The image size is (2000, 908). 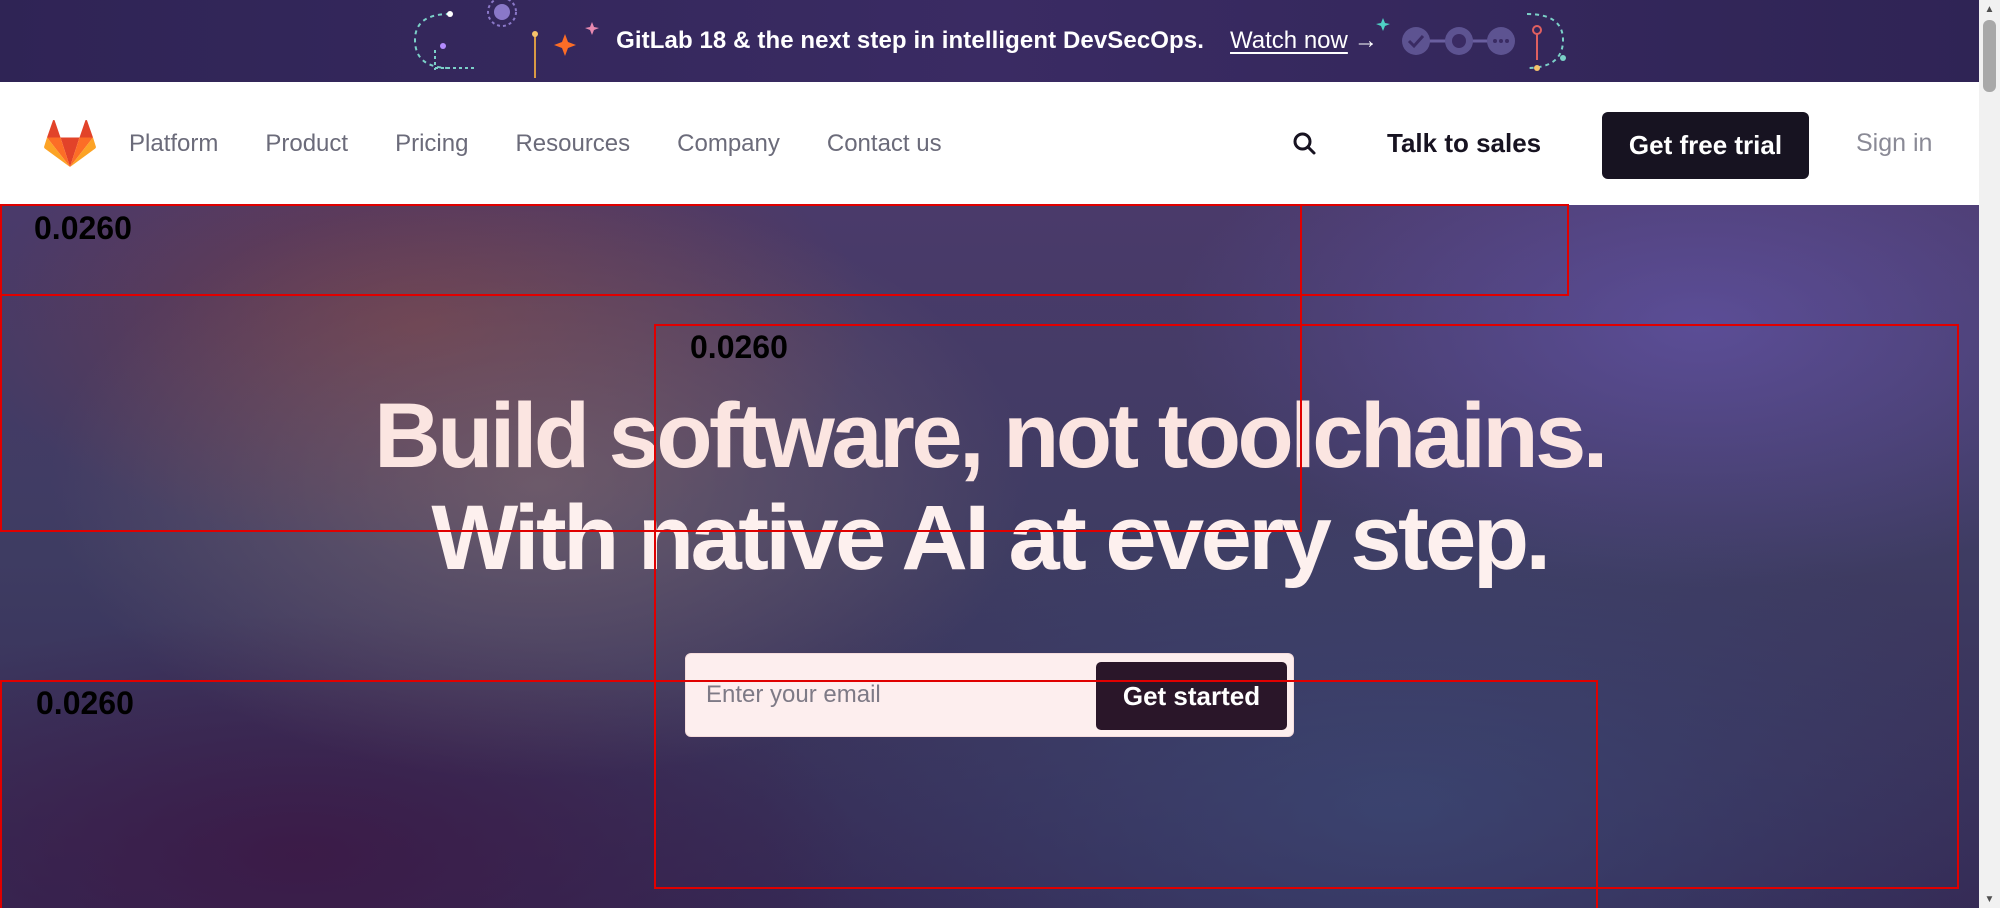 I want to click on talk-to-sales-link: Talk to sales, so click(x=1464, y=143).